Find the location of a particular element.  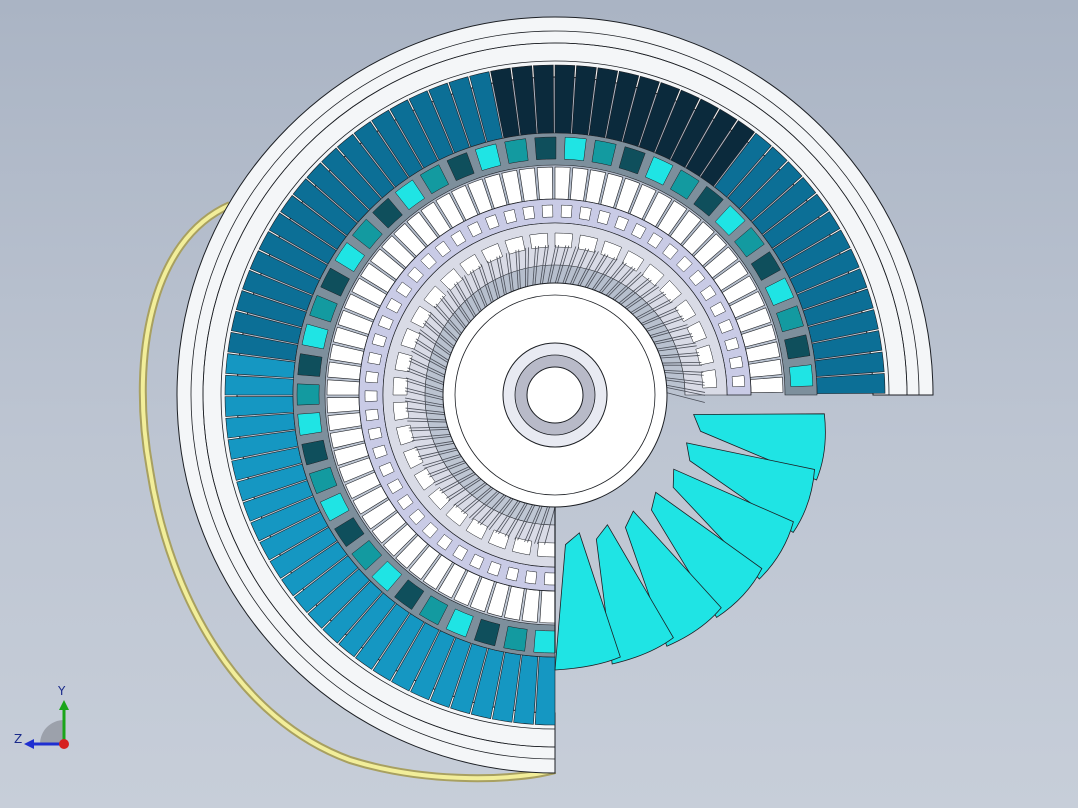

z-axis-arrow is located at coordinates (29, 744).